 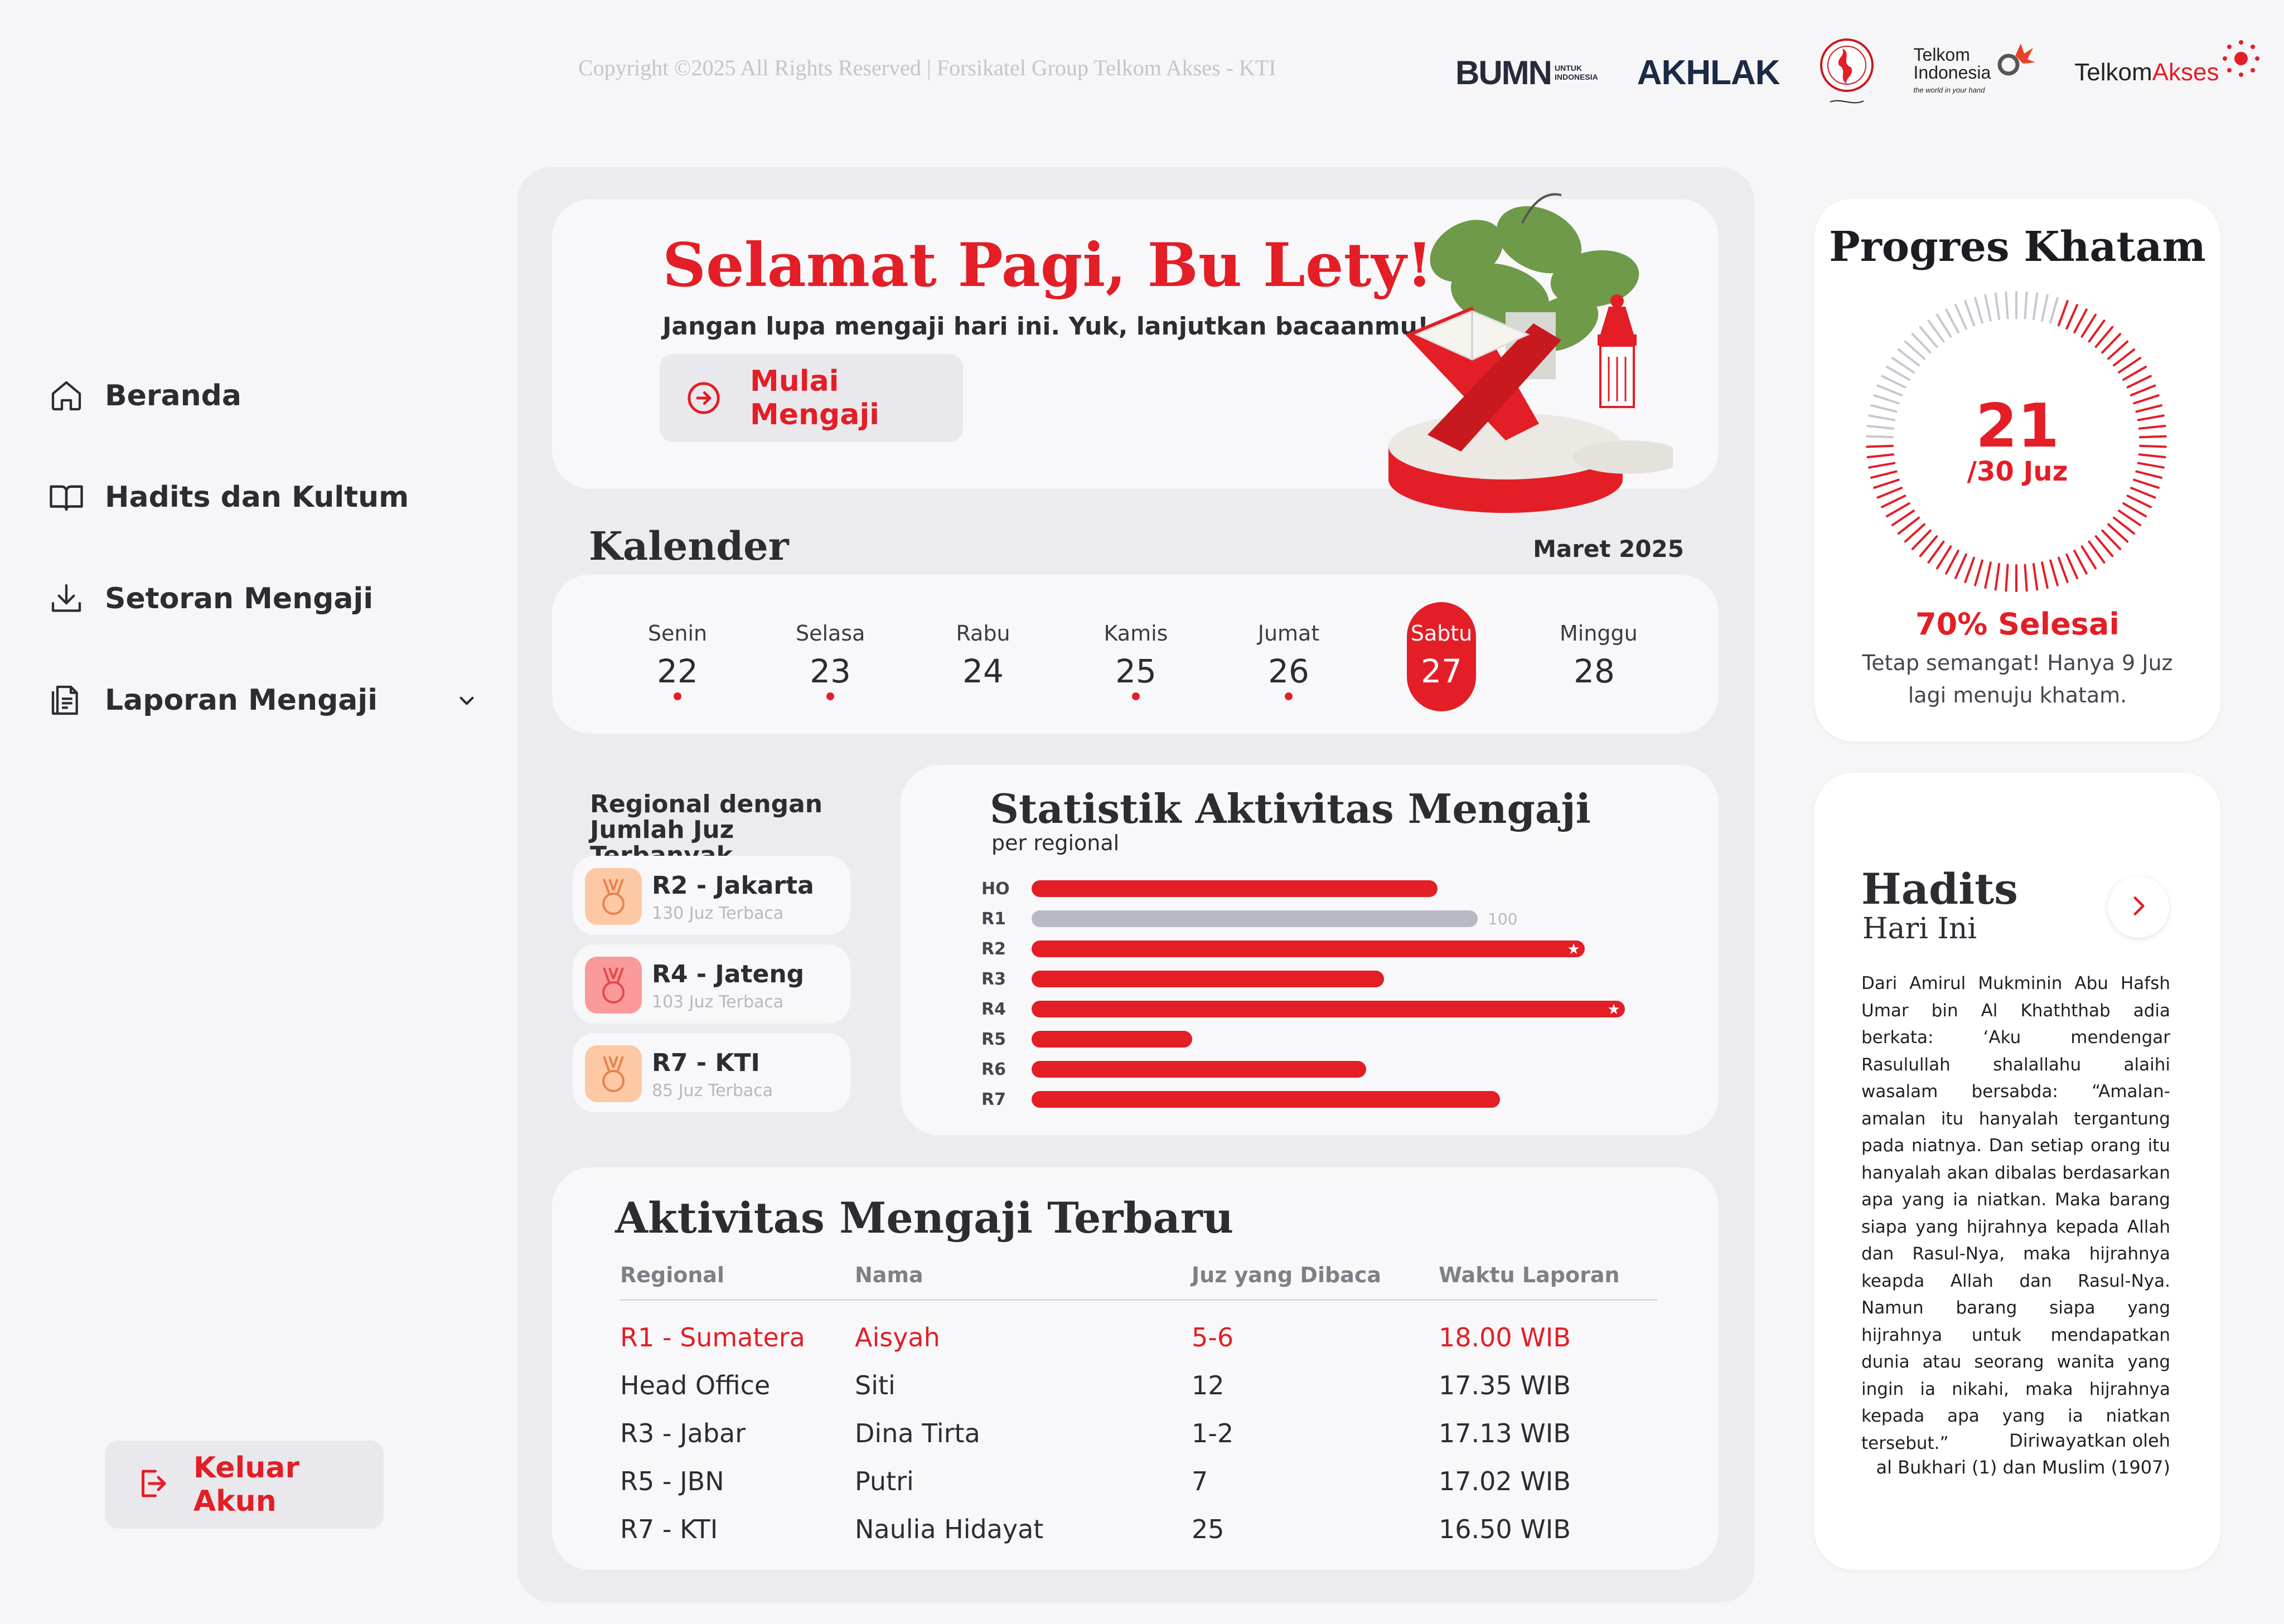 I want to click on regional-juz-count: 130 Juz Terbaca, so click(x=718, y=914).